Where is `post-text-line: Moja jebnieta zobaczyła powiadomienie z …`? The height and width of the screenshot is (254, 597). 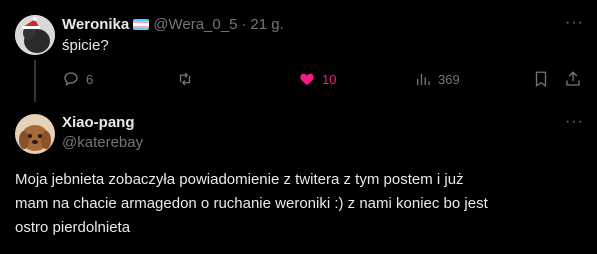 post-text-line: Moja jebnieta zobaczyła powiadomienie z … is located at coordinates (239, 179).